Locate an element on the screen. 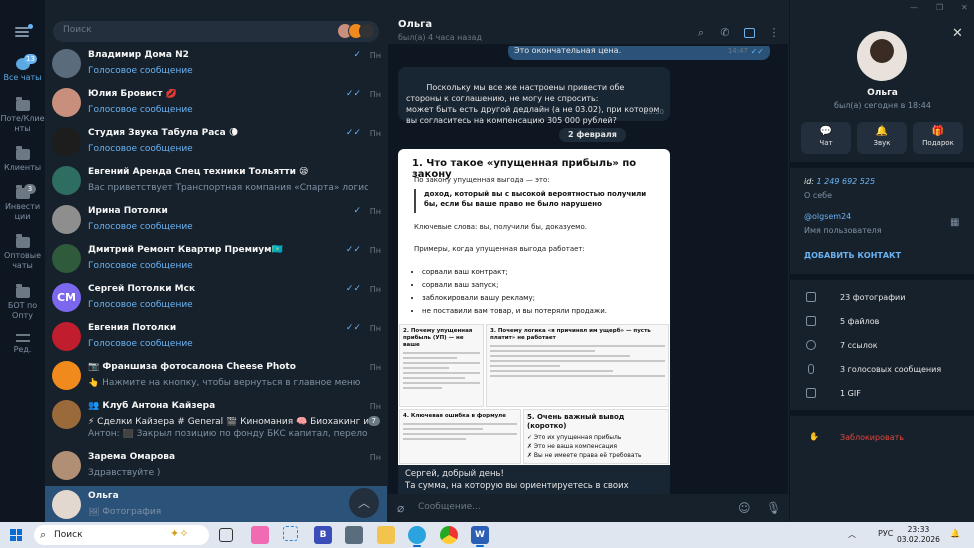  app-word-icon: W is located at coordinates (480, 536).